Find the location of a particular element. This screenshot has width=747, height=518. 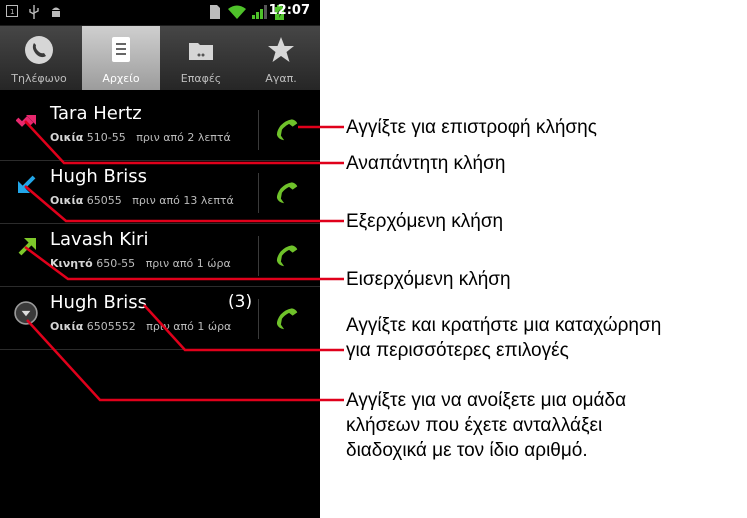

annotation-group-line1: Αγγίξτε για να ανοίξετε μια ομάδα is located at coordinates (486, 400).